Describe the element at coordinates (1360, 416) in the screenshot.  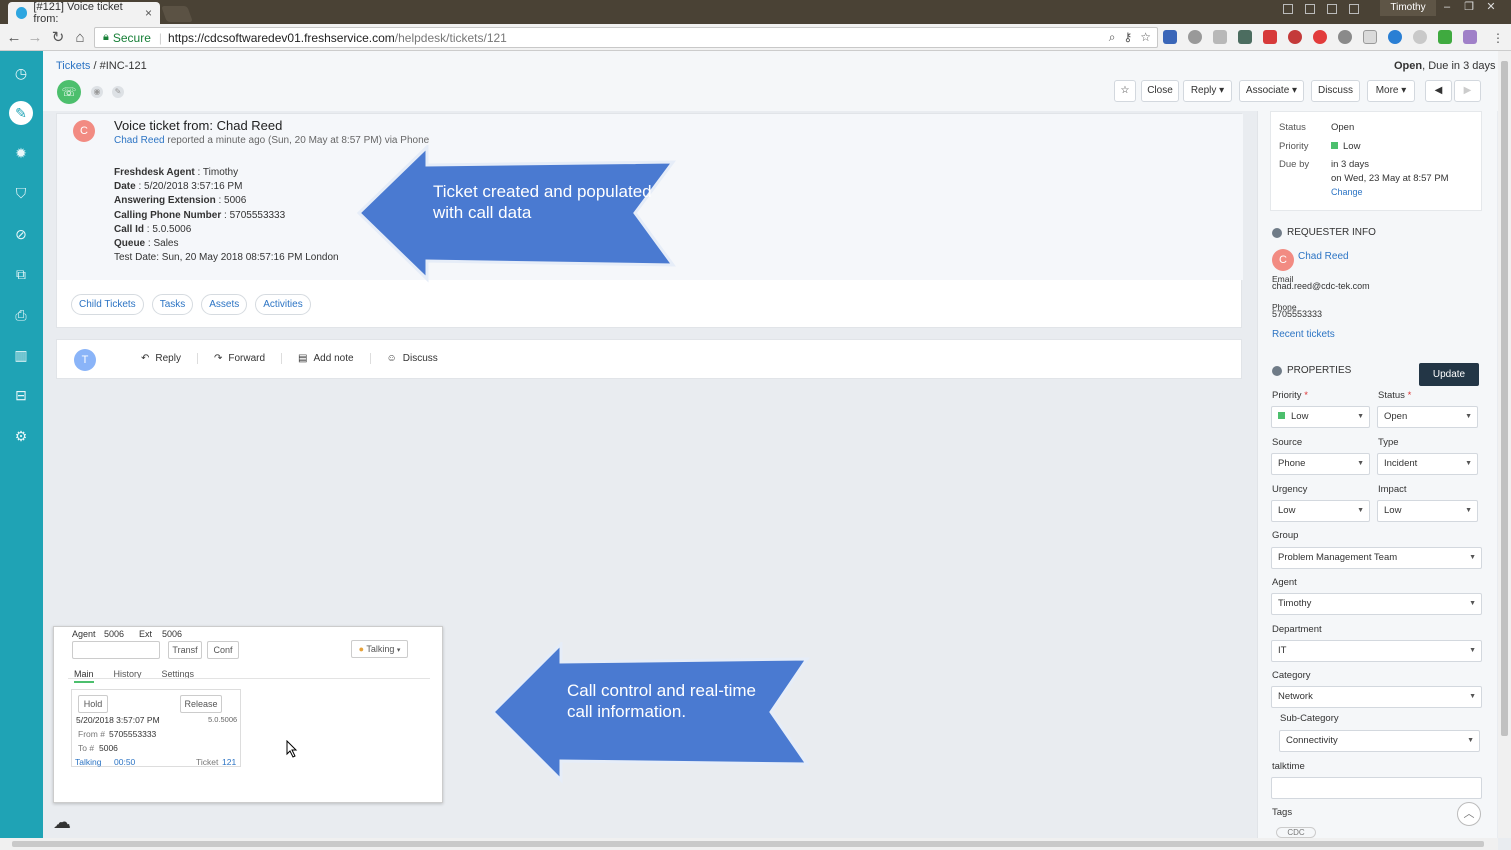
I see `chevron-down-icon: ▼` at that location.